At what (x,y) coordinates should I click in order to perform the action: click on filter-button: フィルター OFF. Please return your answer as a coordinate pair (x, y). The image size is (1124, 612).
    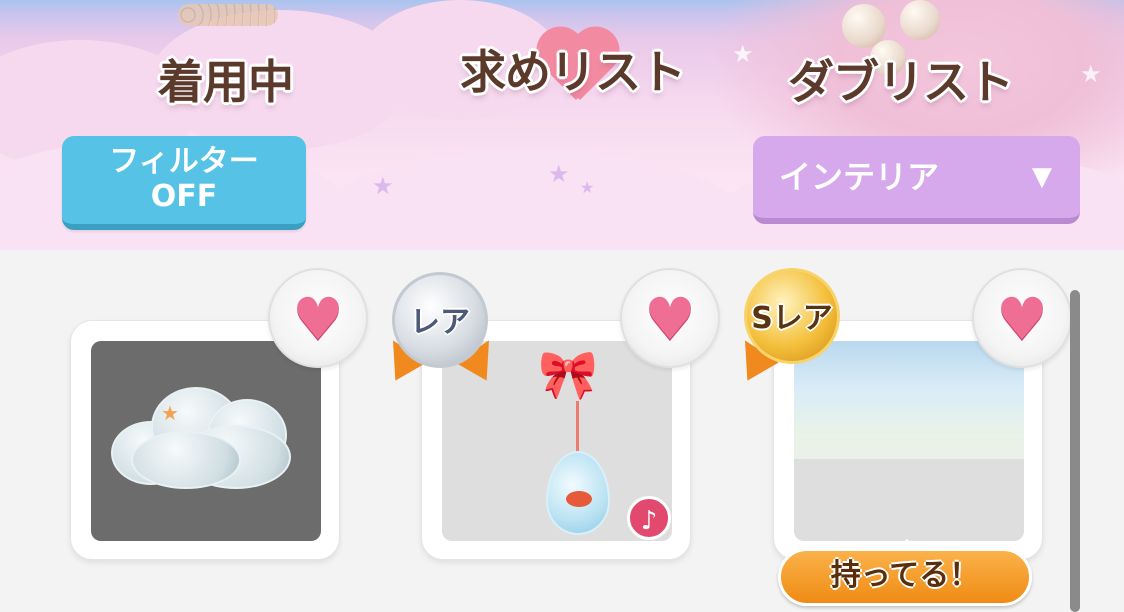
    Looking at the image, I should click on (184, 183).